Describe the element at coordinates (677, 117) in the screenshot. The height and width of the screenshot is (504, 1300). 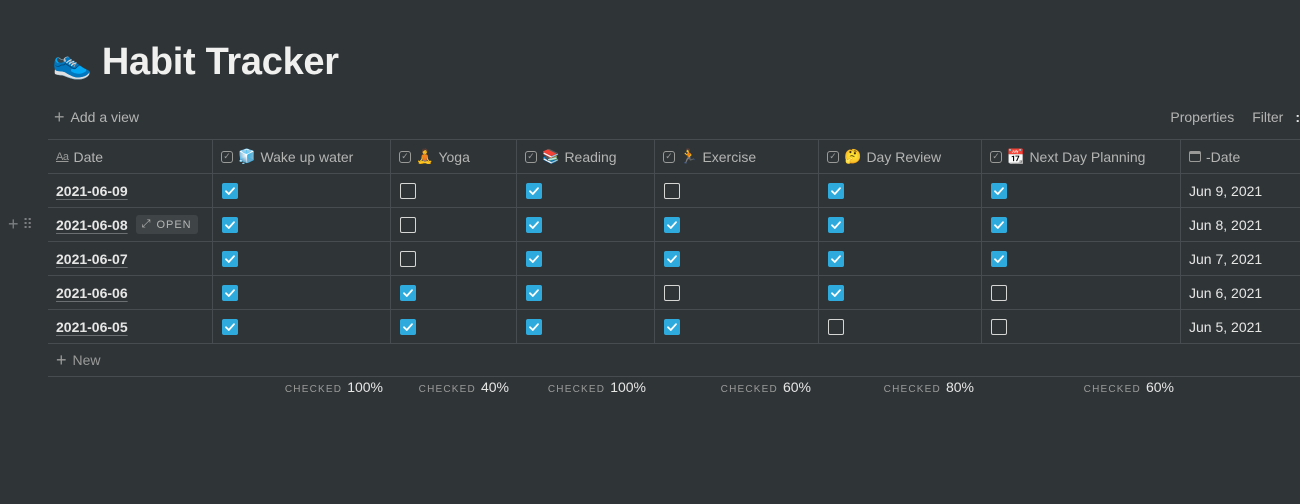
I see `database-toolbar: + Add a view Properties Filter :` at that location.